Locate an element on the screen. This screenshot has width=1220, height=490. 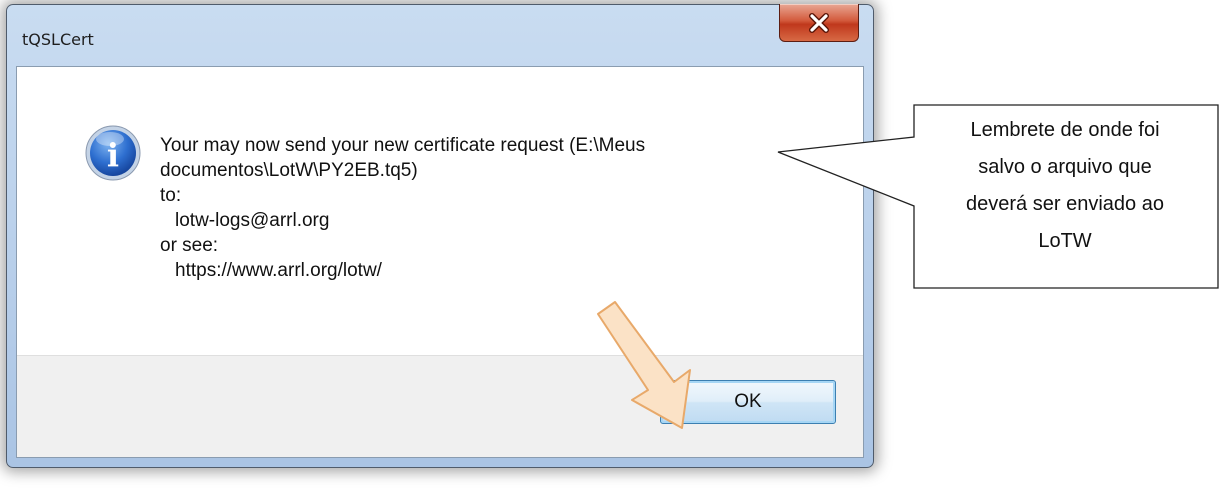
message-line: or see: is located at coordinates (189, 245).